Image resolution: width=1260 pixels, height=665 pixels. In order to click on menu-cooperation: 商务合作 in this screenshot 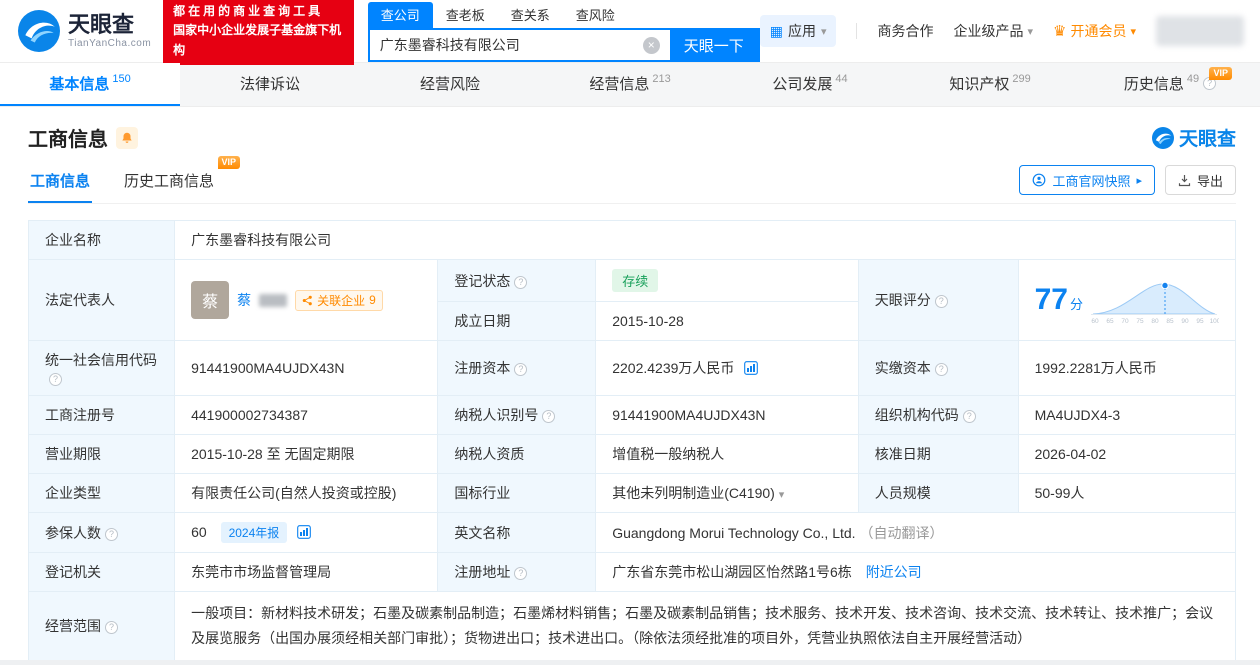, I will do `click(905, 31)`.